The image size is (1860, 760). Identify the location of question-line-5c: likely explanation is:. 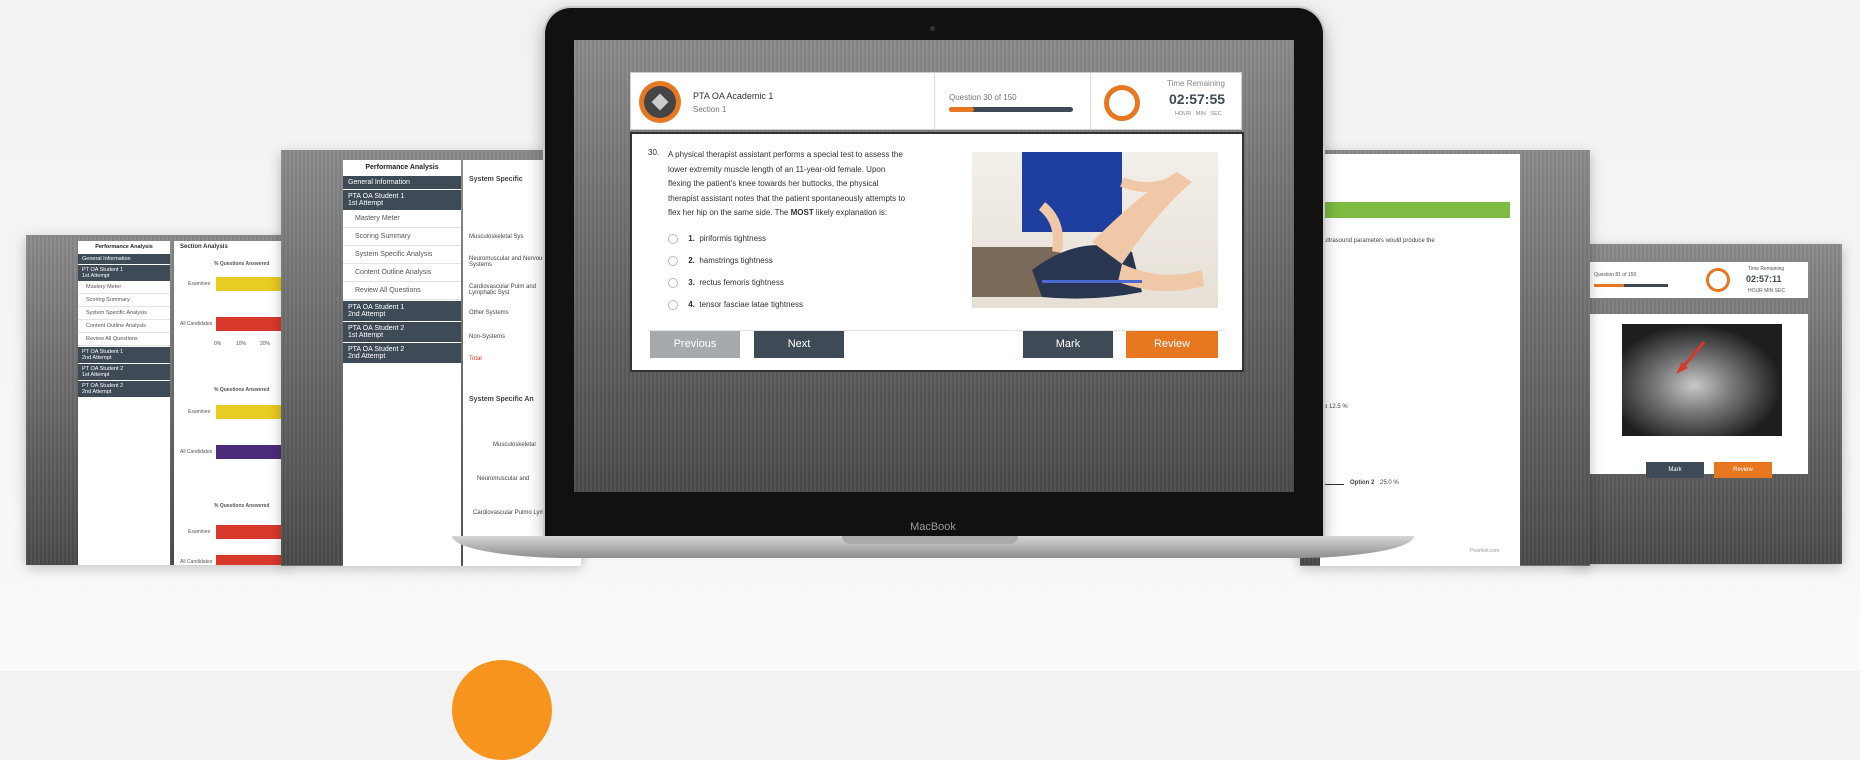
(850, 212).